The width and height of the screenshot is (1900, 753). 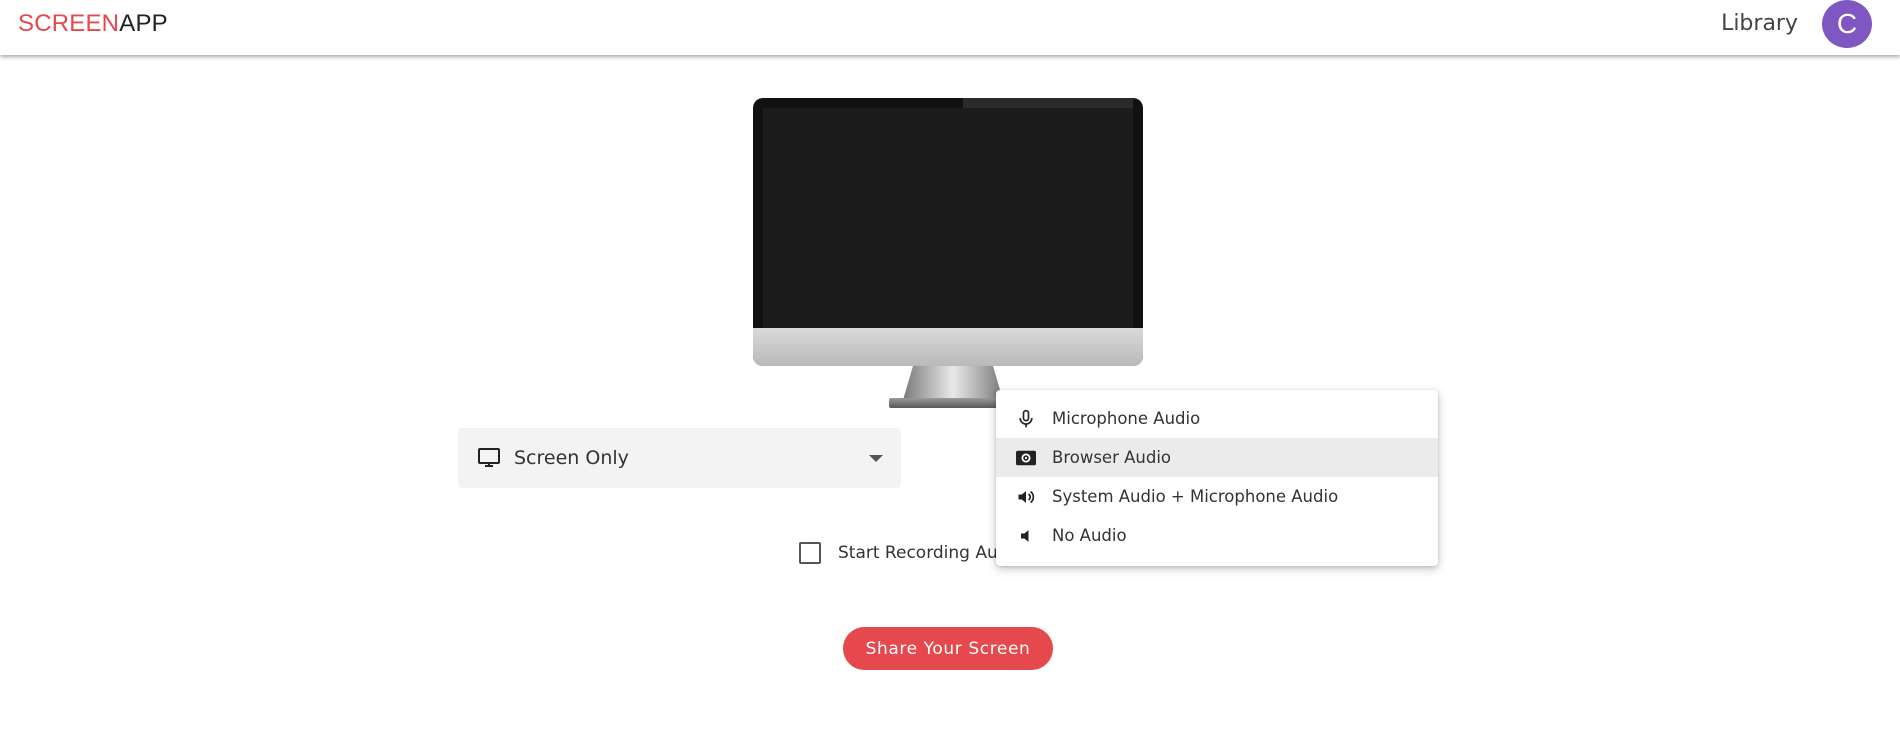 I want to click on monitor-stand-neck, so click(x=953, y=383).